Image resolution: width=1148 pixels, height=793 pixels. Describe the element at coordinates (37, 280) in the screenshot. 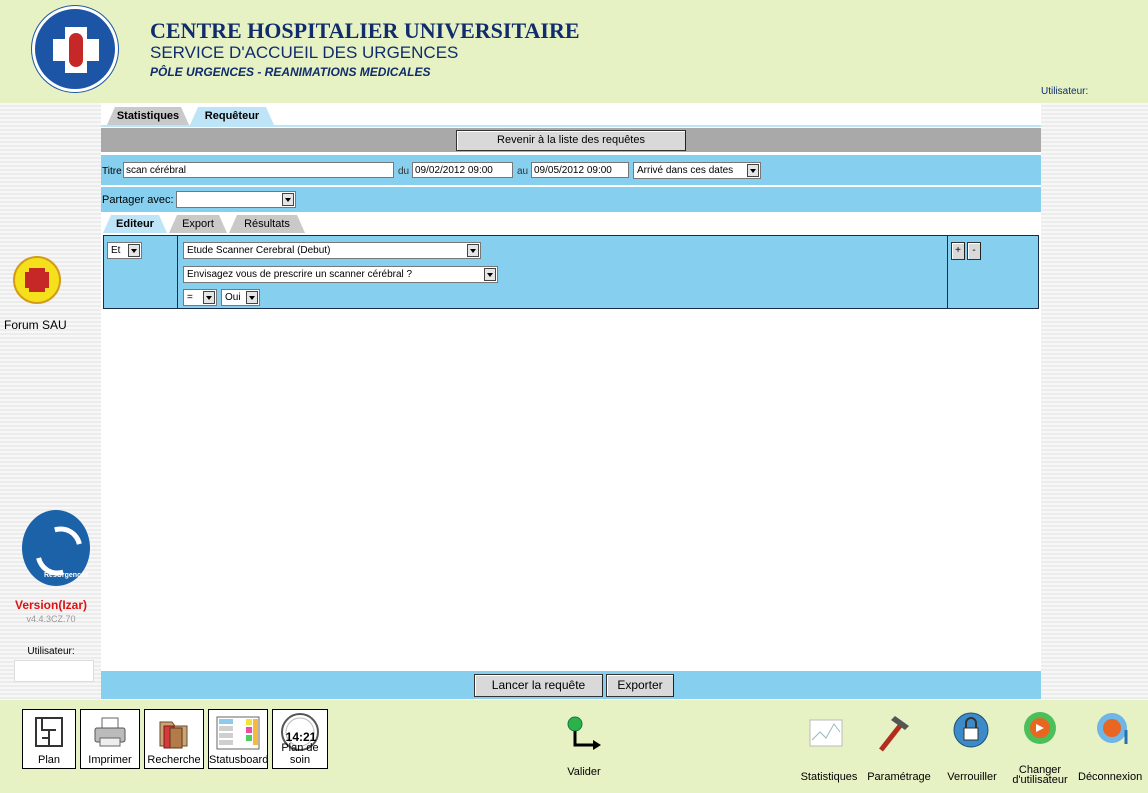

I see `forum-sau-logo` at that location.